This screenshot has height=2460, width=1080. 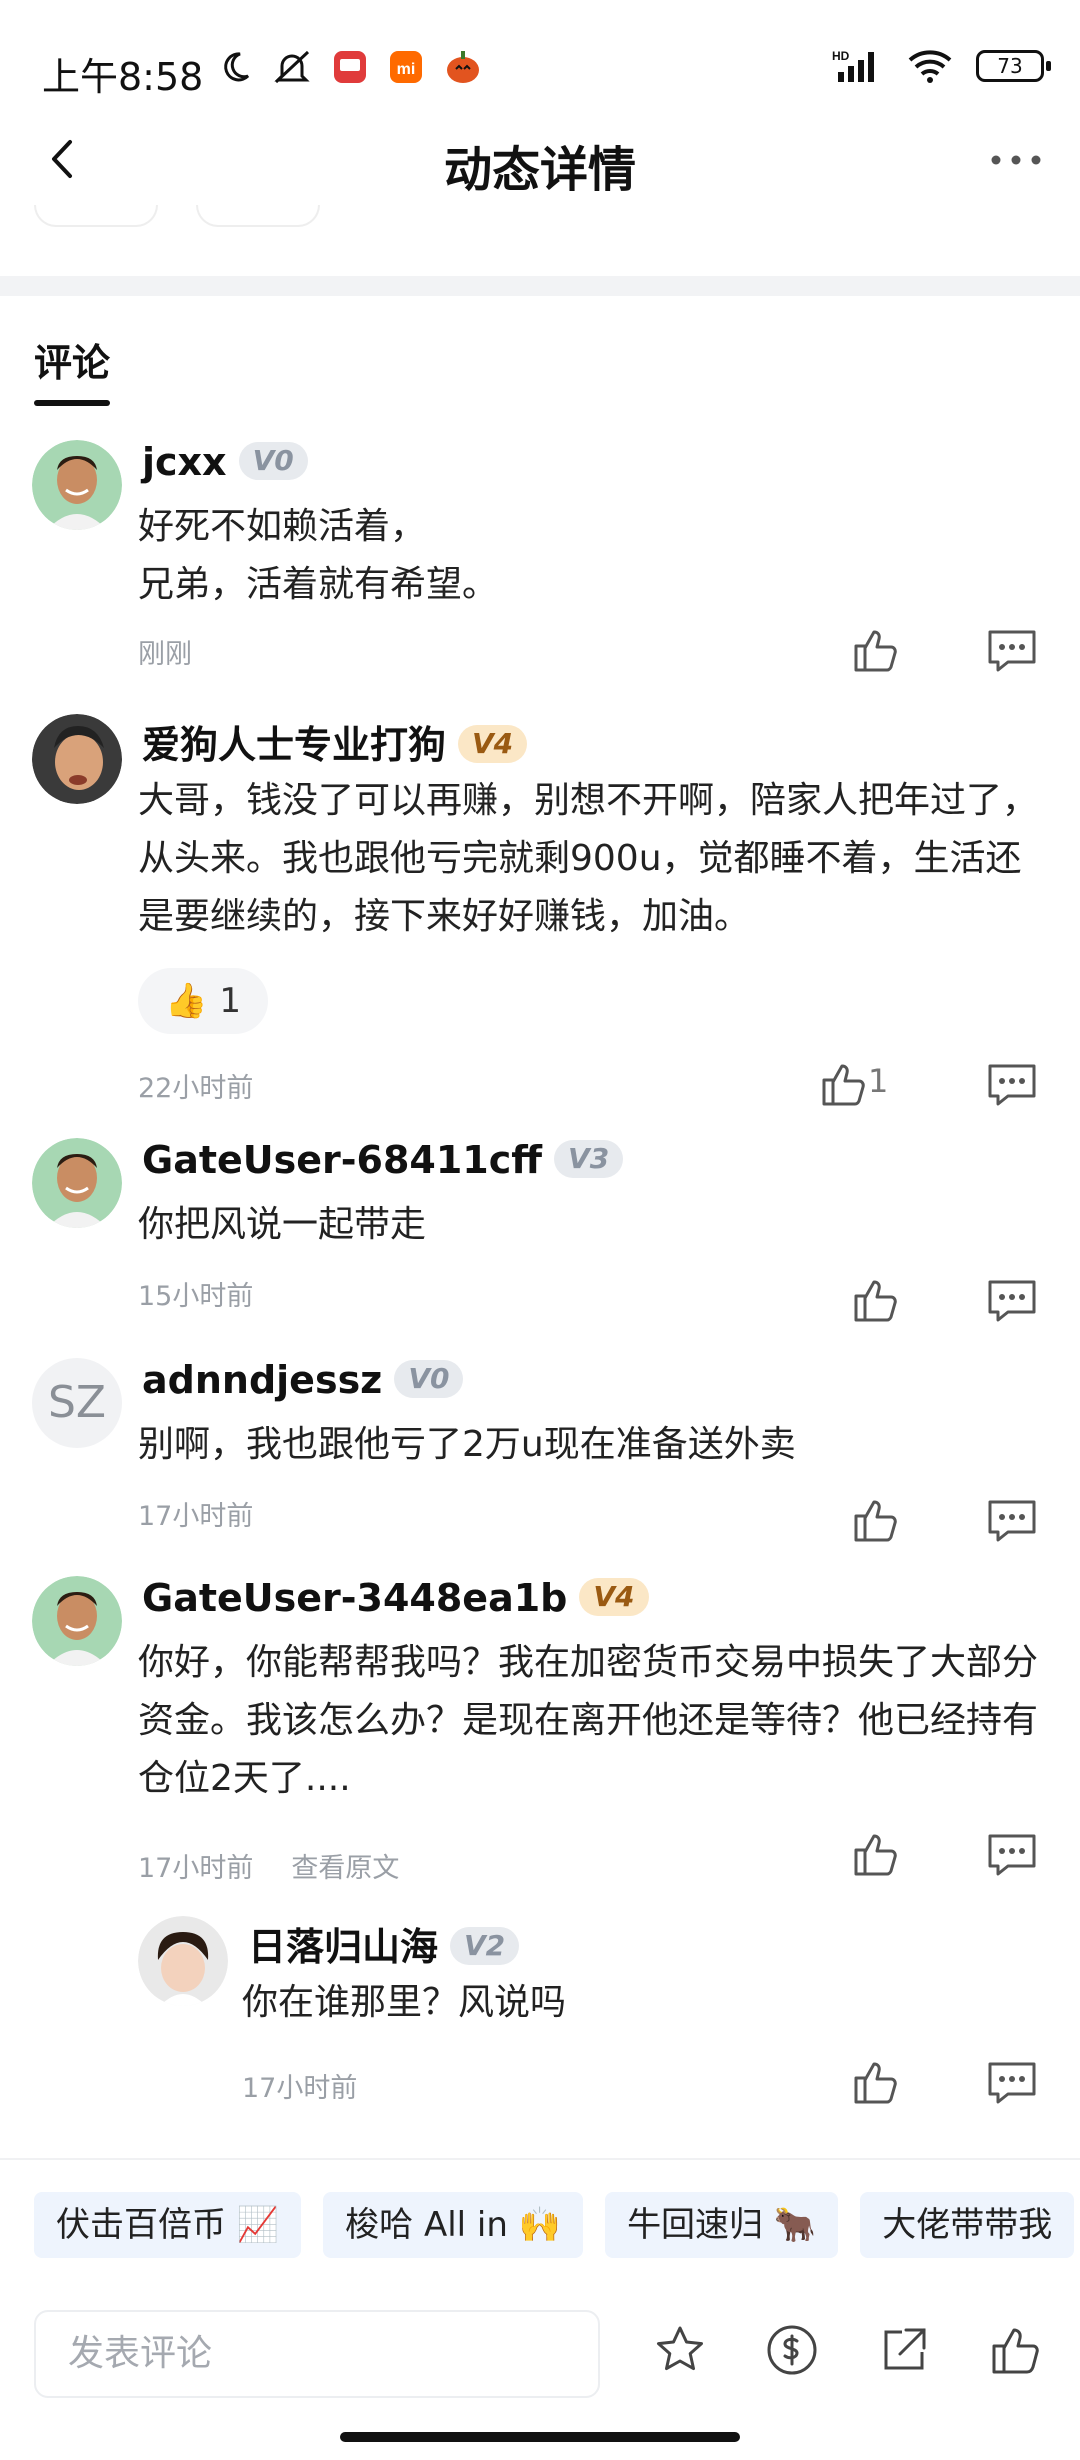 I want to click on user-name: GateUser-68411cff V3, so click(x=383, y=1160).